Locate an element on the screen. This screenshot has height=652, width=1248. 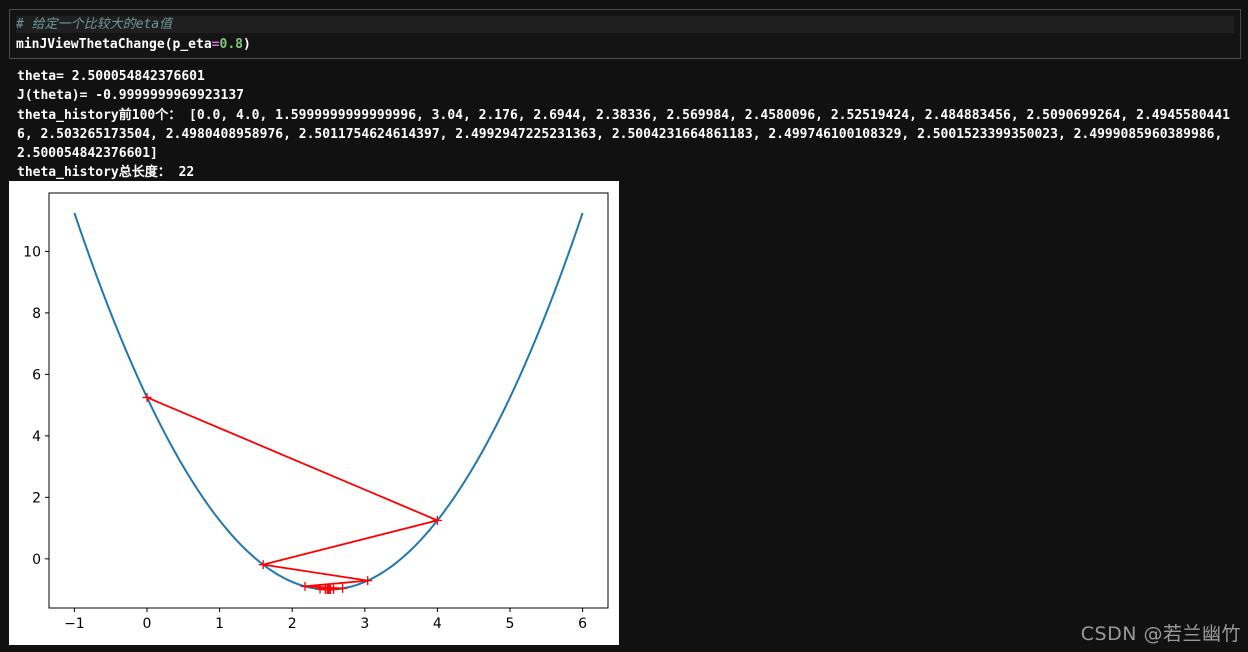
x-tick-label: 1 is located at coordinates (219, 624).